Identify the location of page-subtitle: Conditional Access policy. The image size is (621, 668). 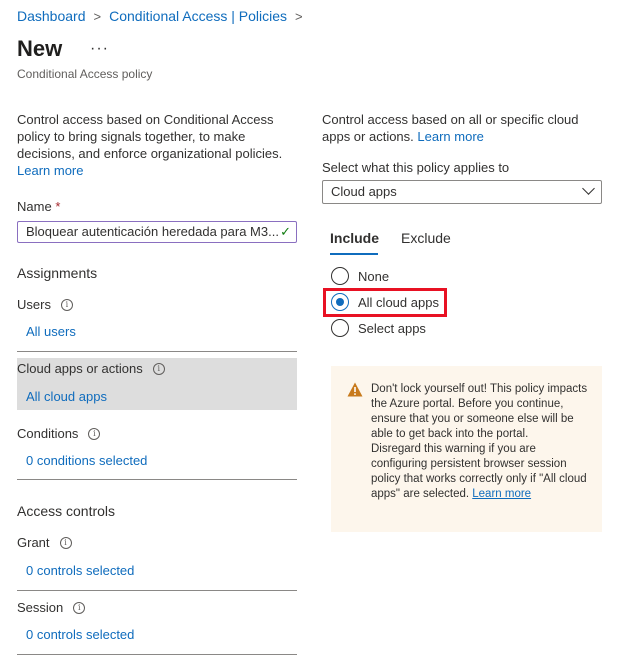
(85, 74).